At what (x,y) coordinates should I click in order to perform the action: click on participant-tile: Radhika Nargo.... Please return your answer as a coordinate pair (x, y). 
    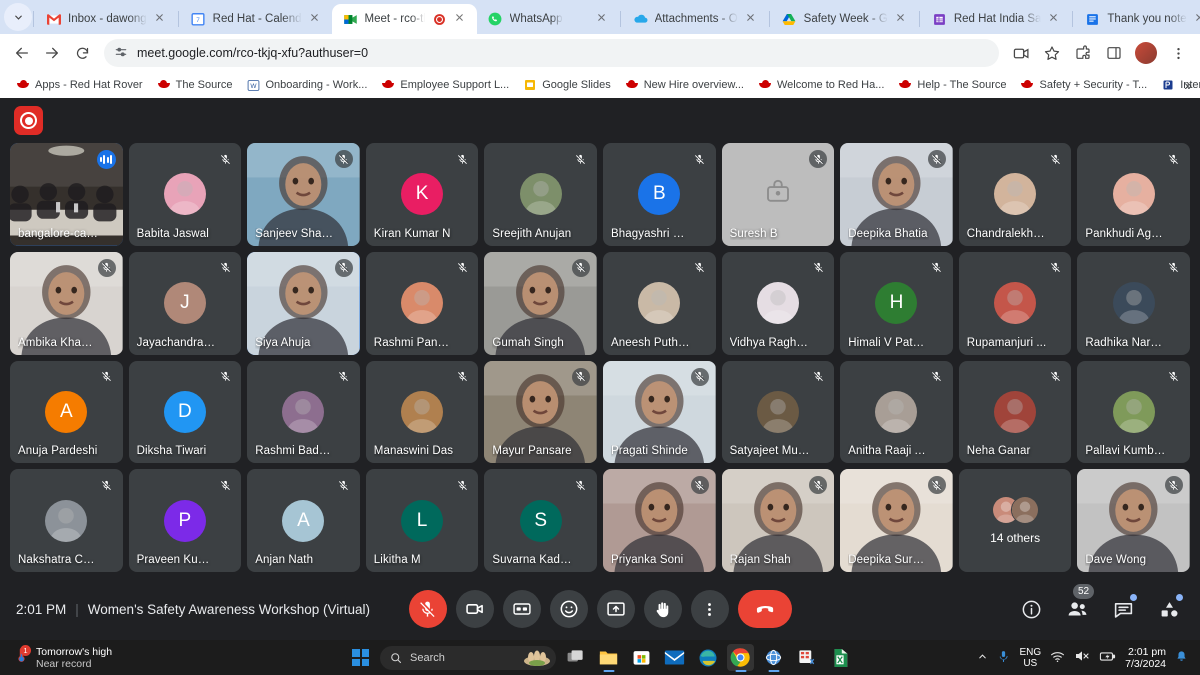
    Looking at the image, I should click on (1133, 303).